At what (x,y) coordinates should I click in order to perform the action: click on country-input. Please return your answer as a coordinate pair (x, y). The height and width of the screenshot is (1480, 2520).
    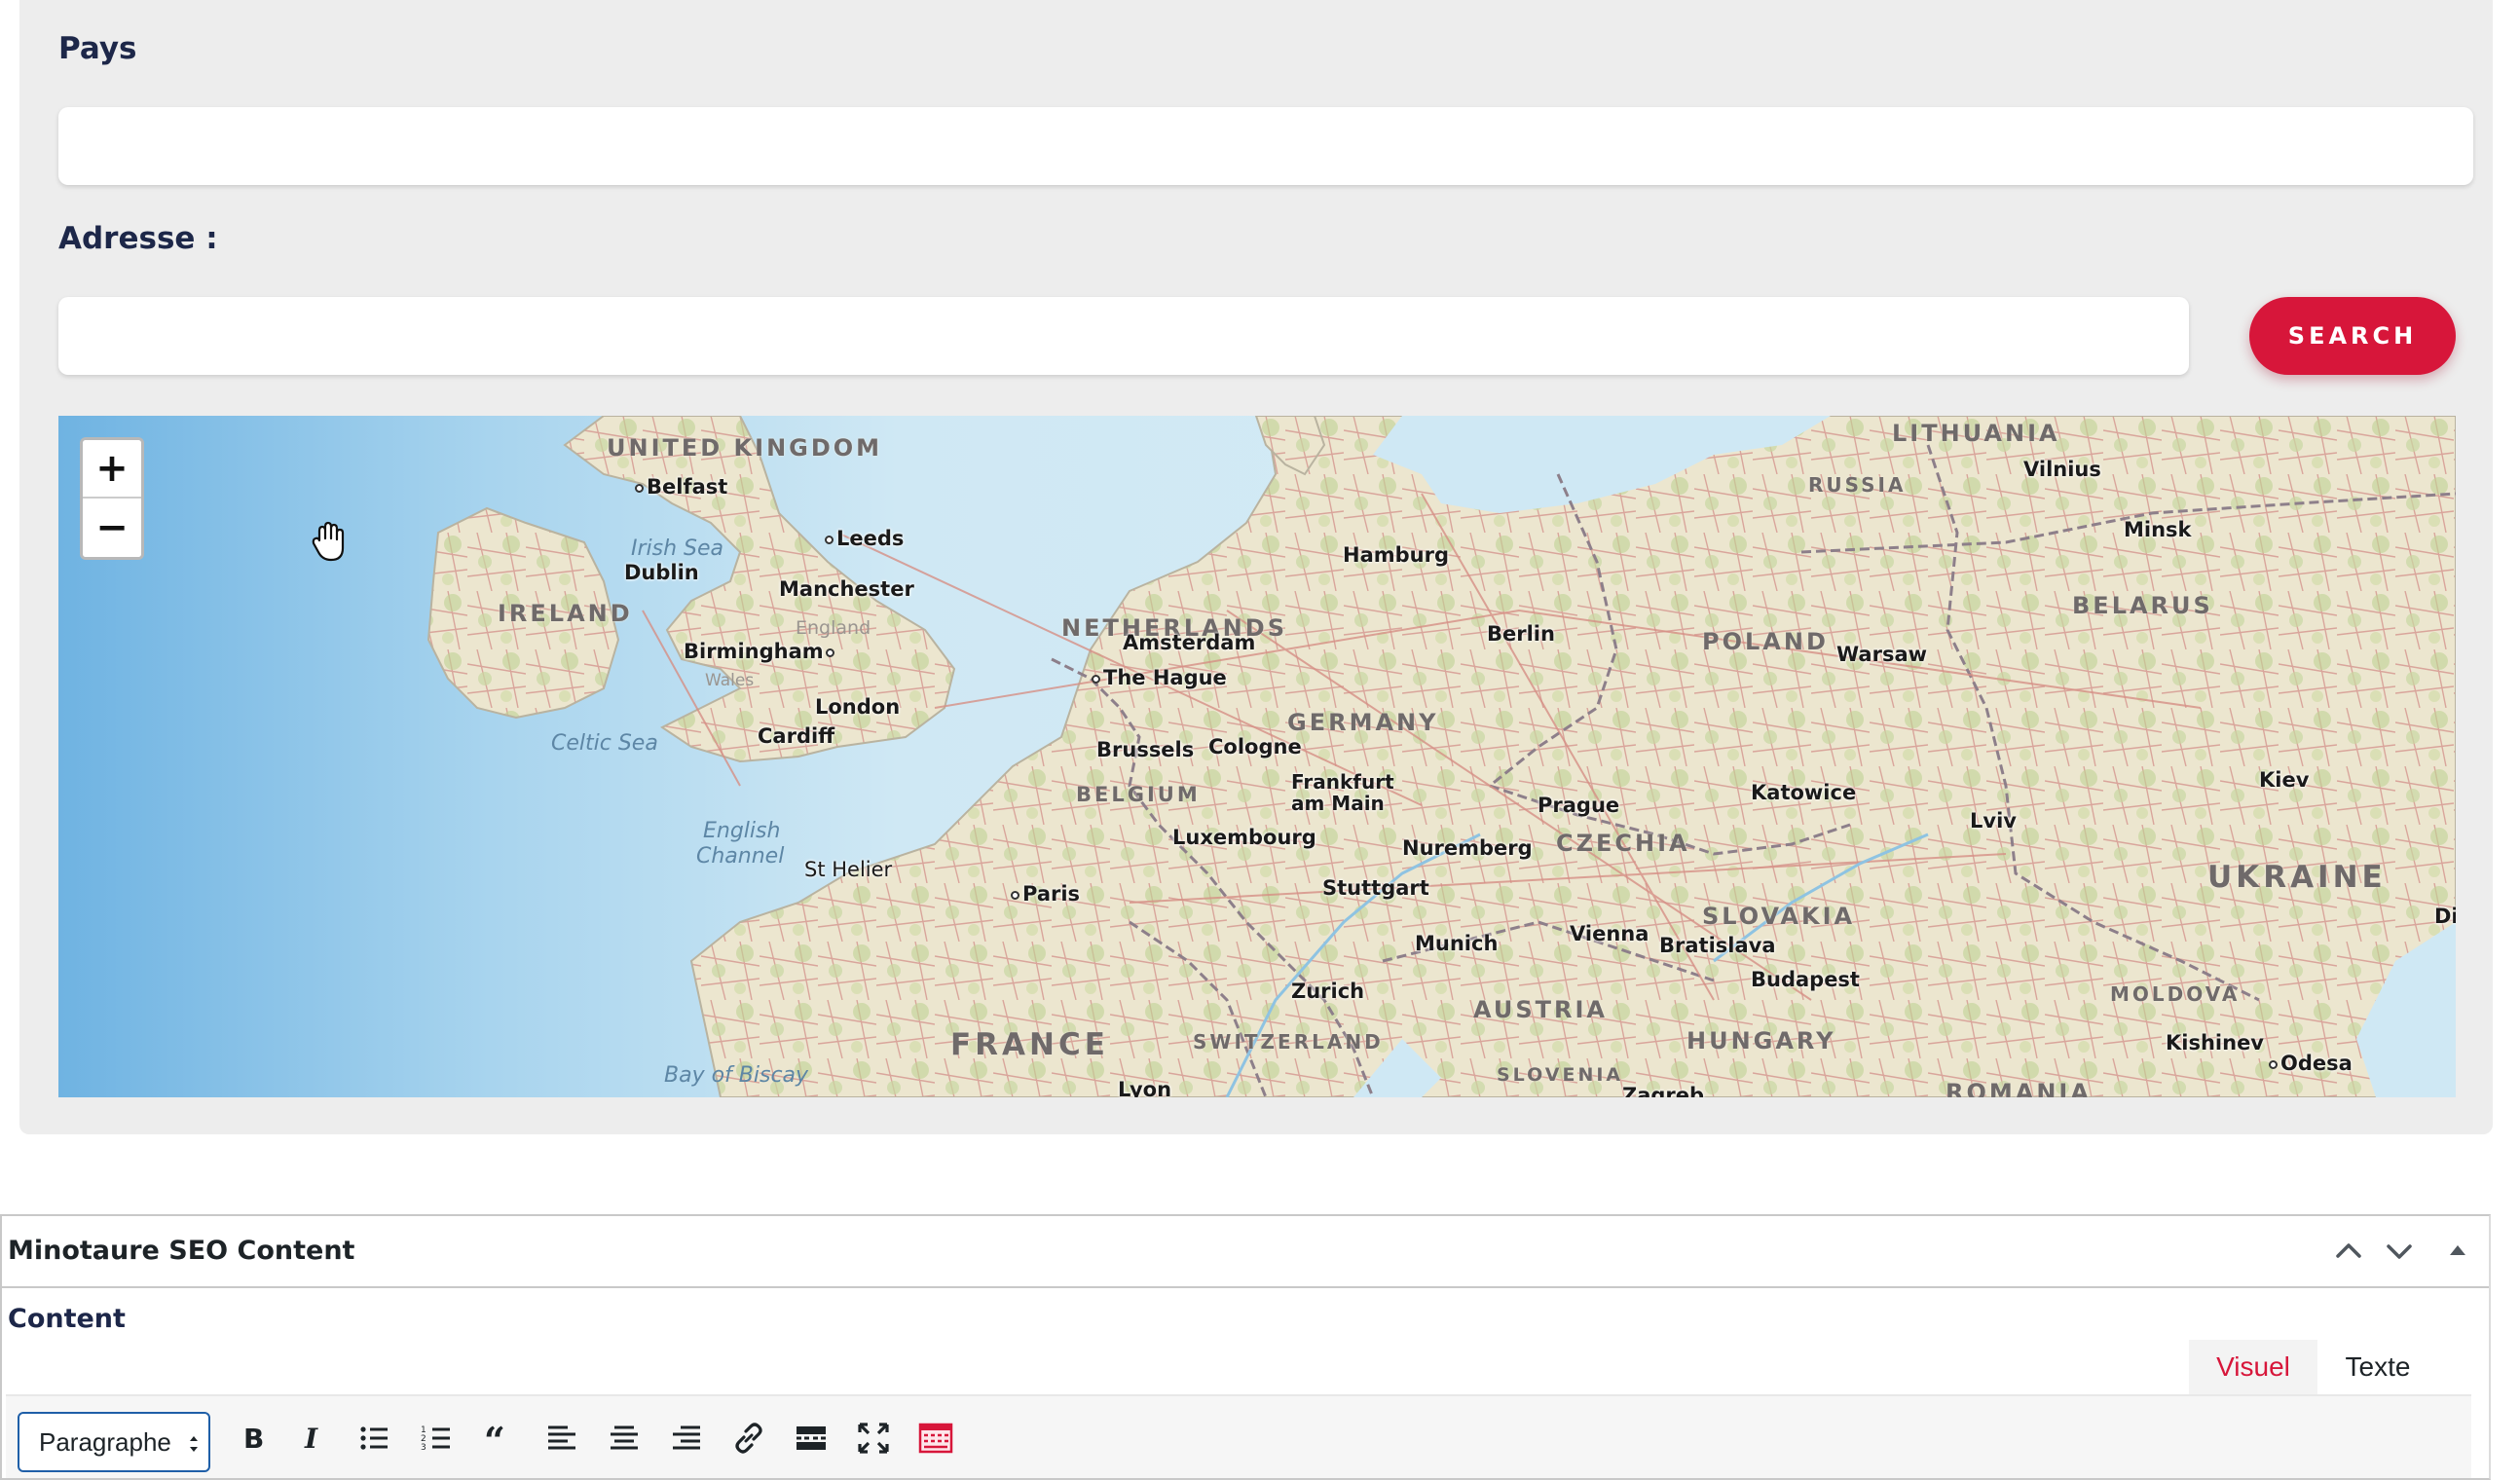
    Looking at the image, I should click on (1265, 146).